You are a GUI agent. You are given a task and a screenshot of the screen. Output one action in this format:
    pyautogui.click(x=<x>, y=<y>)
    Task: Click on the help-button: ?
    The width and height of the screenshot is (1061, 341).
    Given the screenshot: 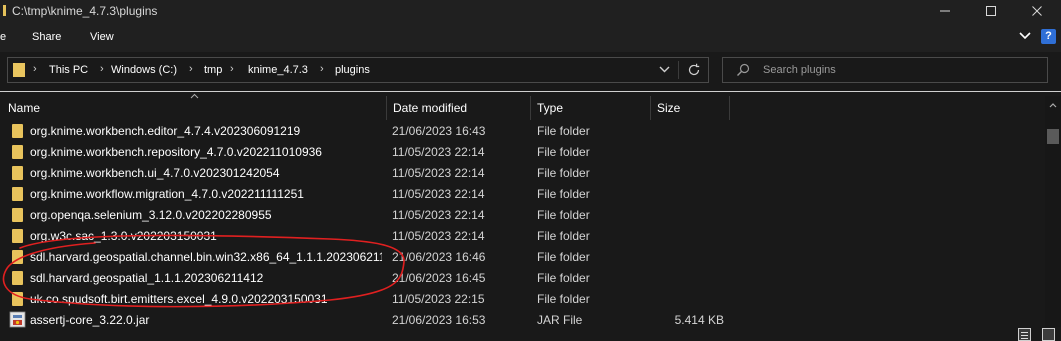 What is the action you would take?
    pyautogui.click(x=1048, y=36)
    